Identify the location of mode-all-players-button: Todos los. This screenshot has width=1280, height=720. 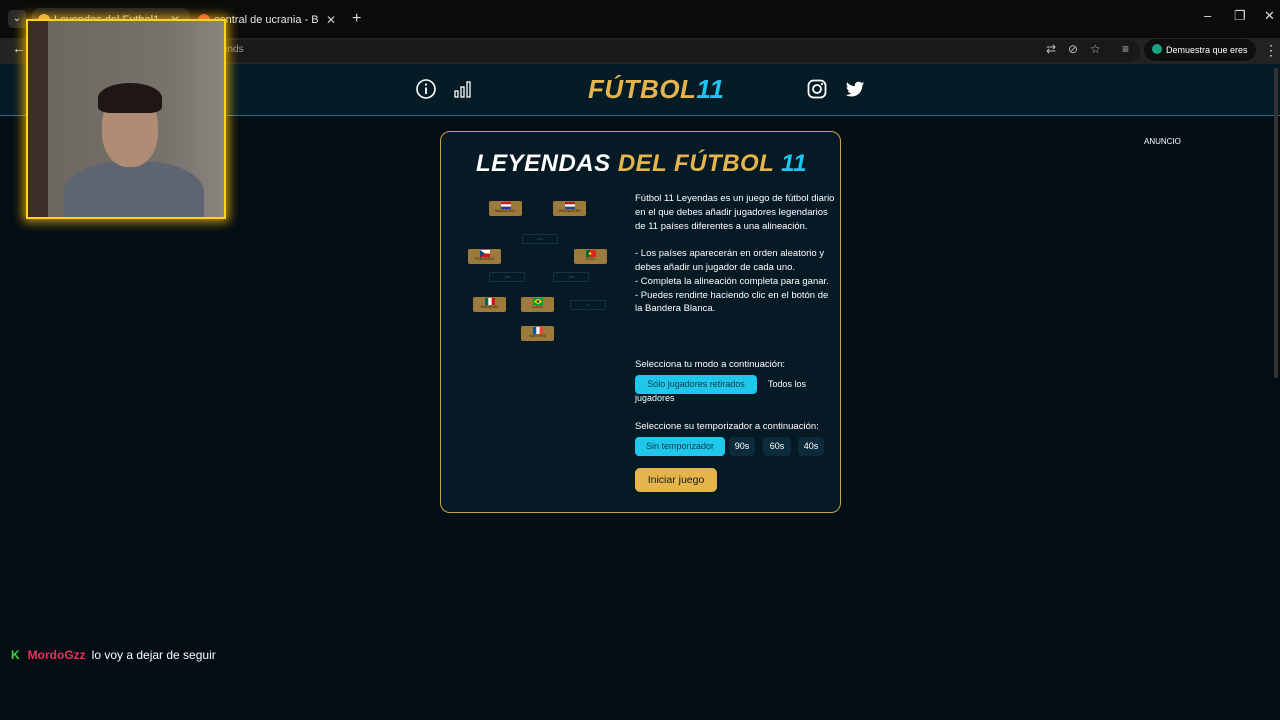
(787, 384).